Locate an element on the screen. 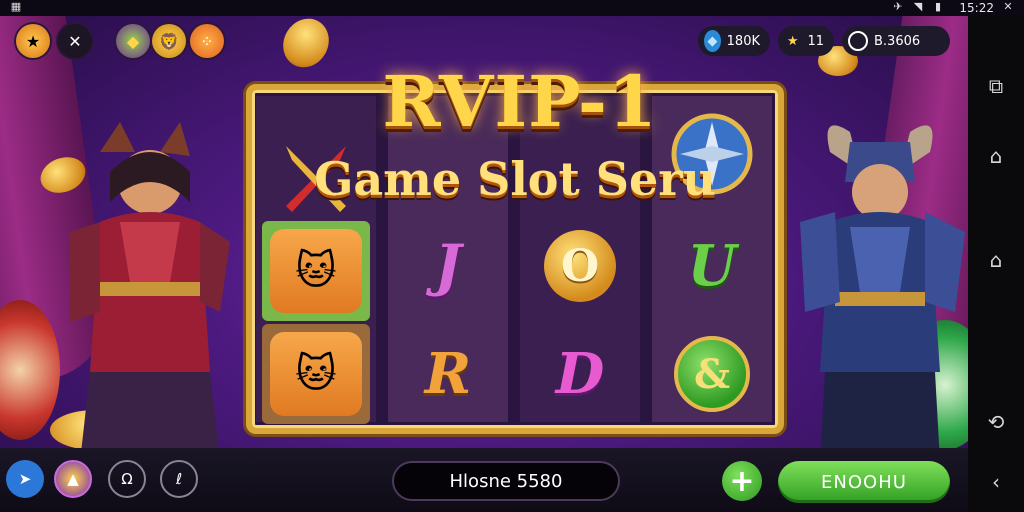 This screenshot has width=1024, height=512. reel-symbol: O is located at coordinates (580, 266).